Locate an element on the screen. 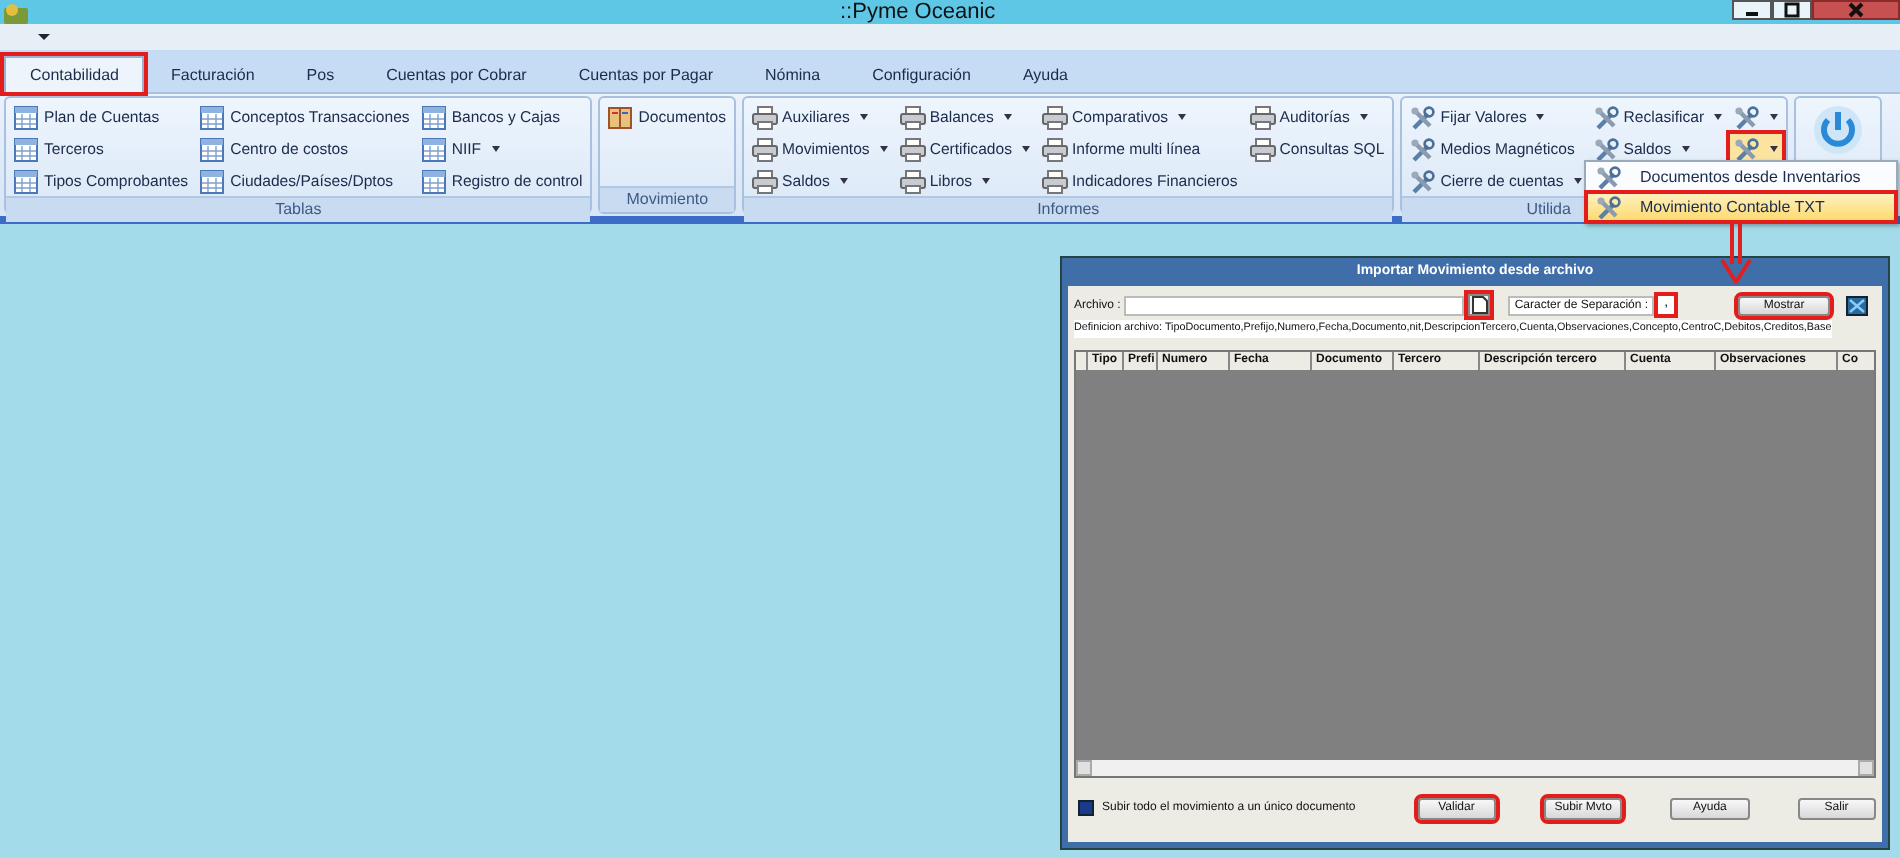 Image resolution: width=1900 pixels, height=858 pixels. minimize-button is located at coordinates (1752, 10).